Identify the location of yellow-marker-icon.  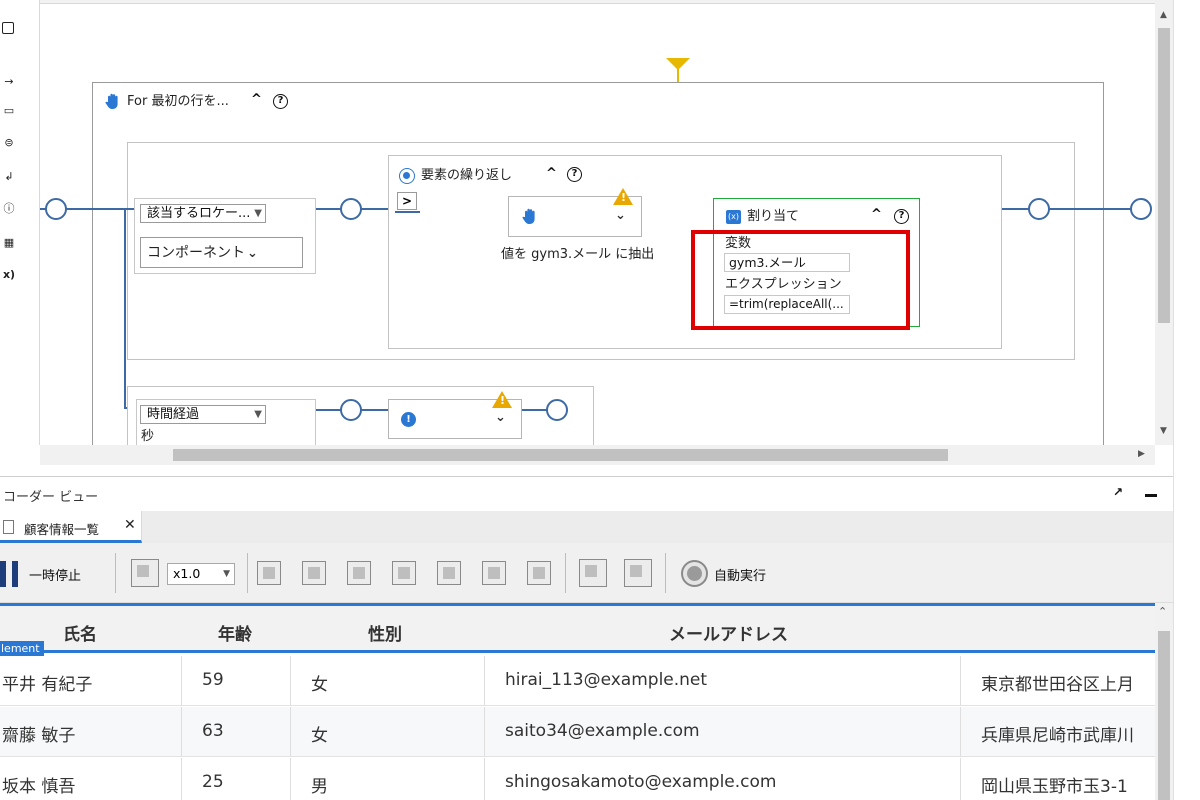
(678, 64).